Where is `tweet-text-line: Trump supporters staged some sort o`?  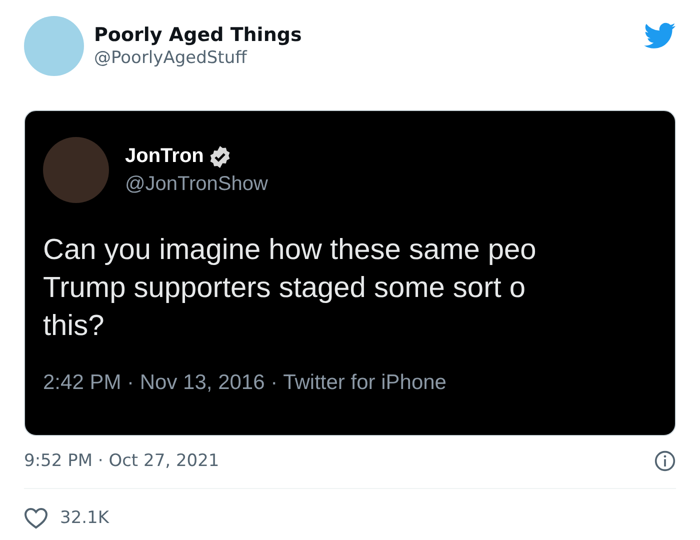 tweet-text-line: Trump supporters staged some sort o is located at coordinates (284, 288).